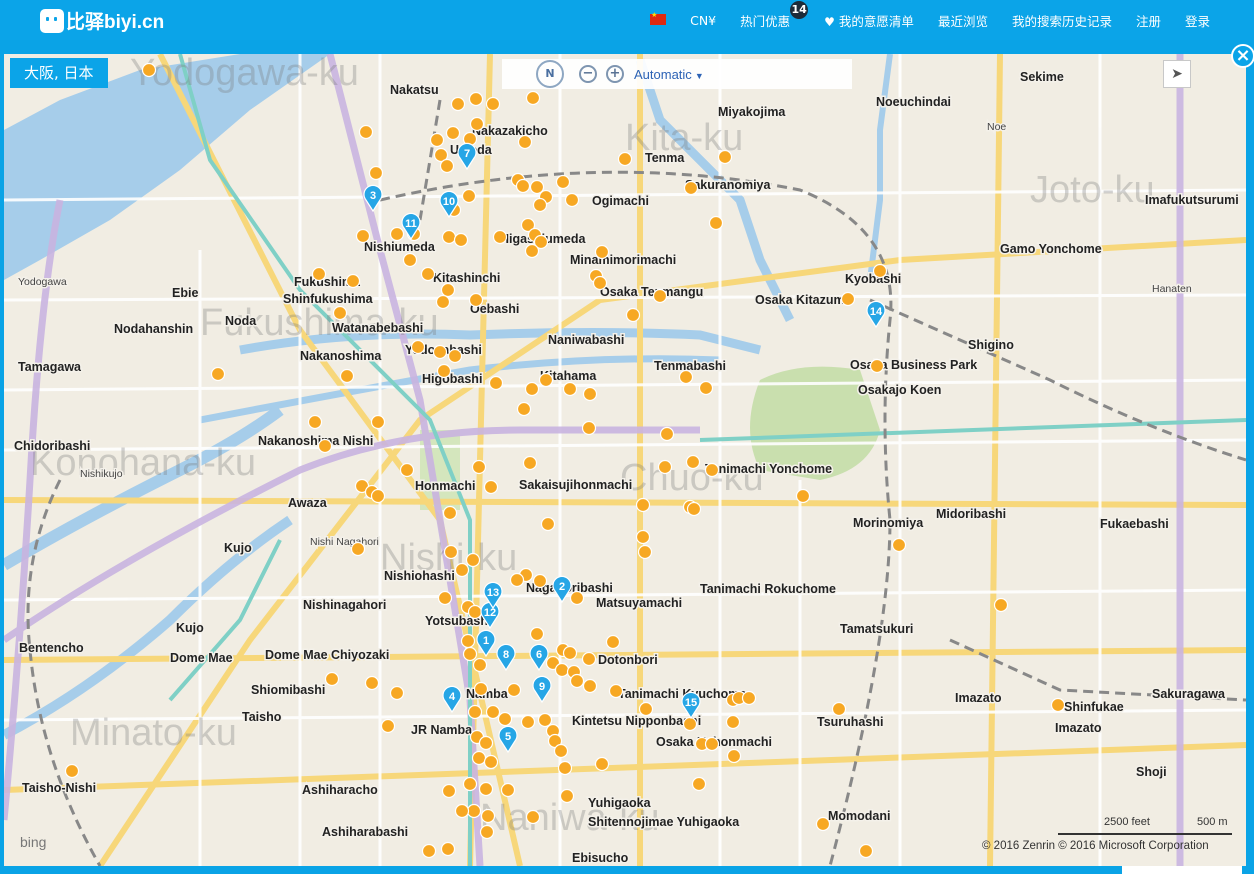 The image size is (1254, 874). What do you see at coordinates (102, 20) in the screenshot?
I see `site-logo: 比驿biyi.cn` at bounding box center [102, 20].